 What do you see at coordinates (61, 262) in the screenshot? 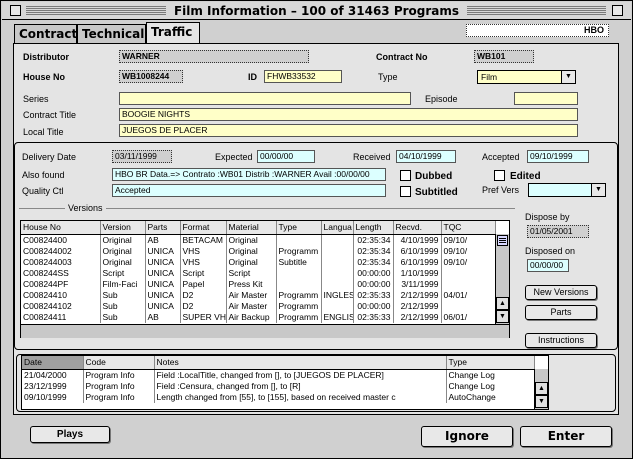
I see `table-cell: C008244003` at bounding box center [61, 262].